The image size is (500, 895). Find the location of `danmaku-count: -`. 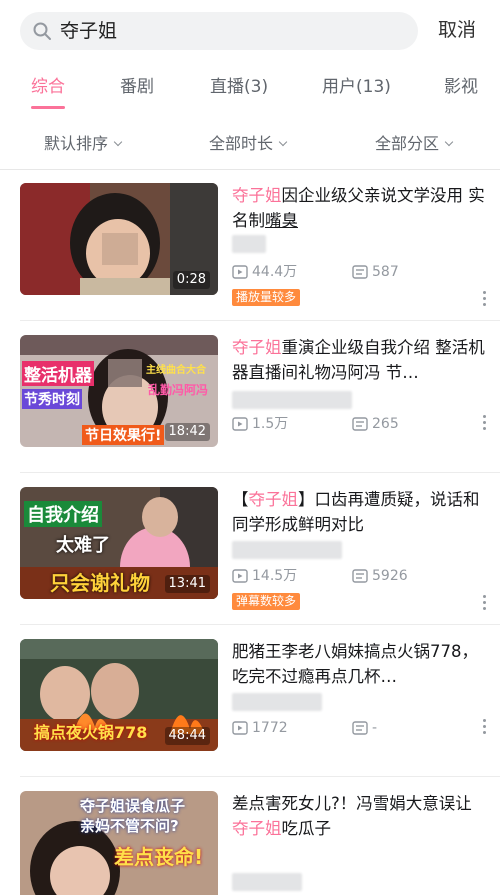

danmaku-count: - is located at coordinates (364, 728).